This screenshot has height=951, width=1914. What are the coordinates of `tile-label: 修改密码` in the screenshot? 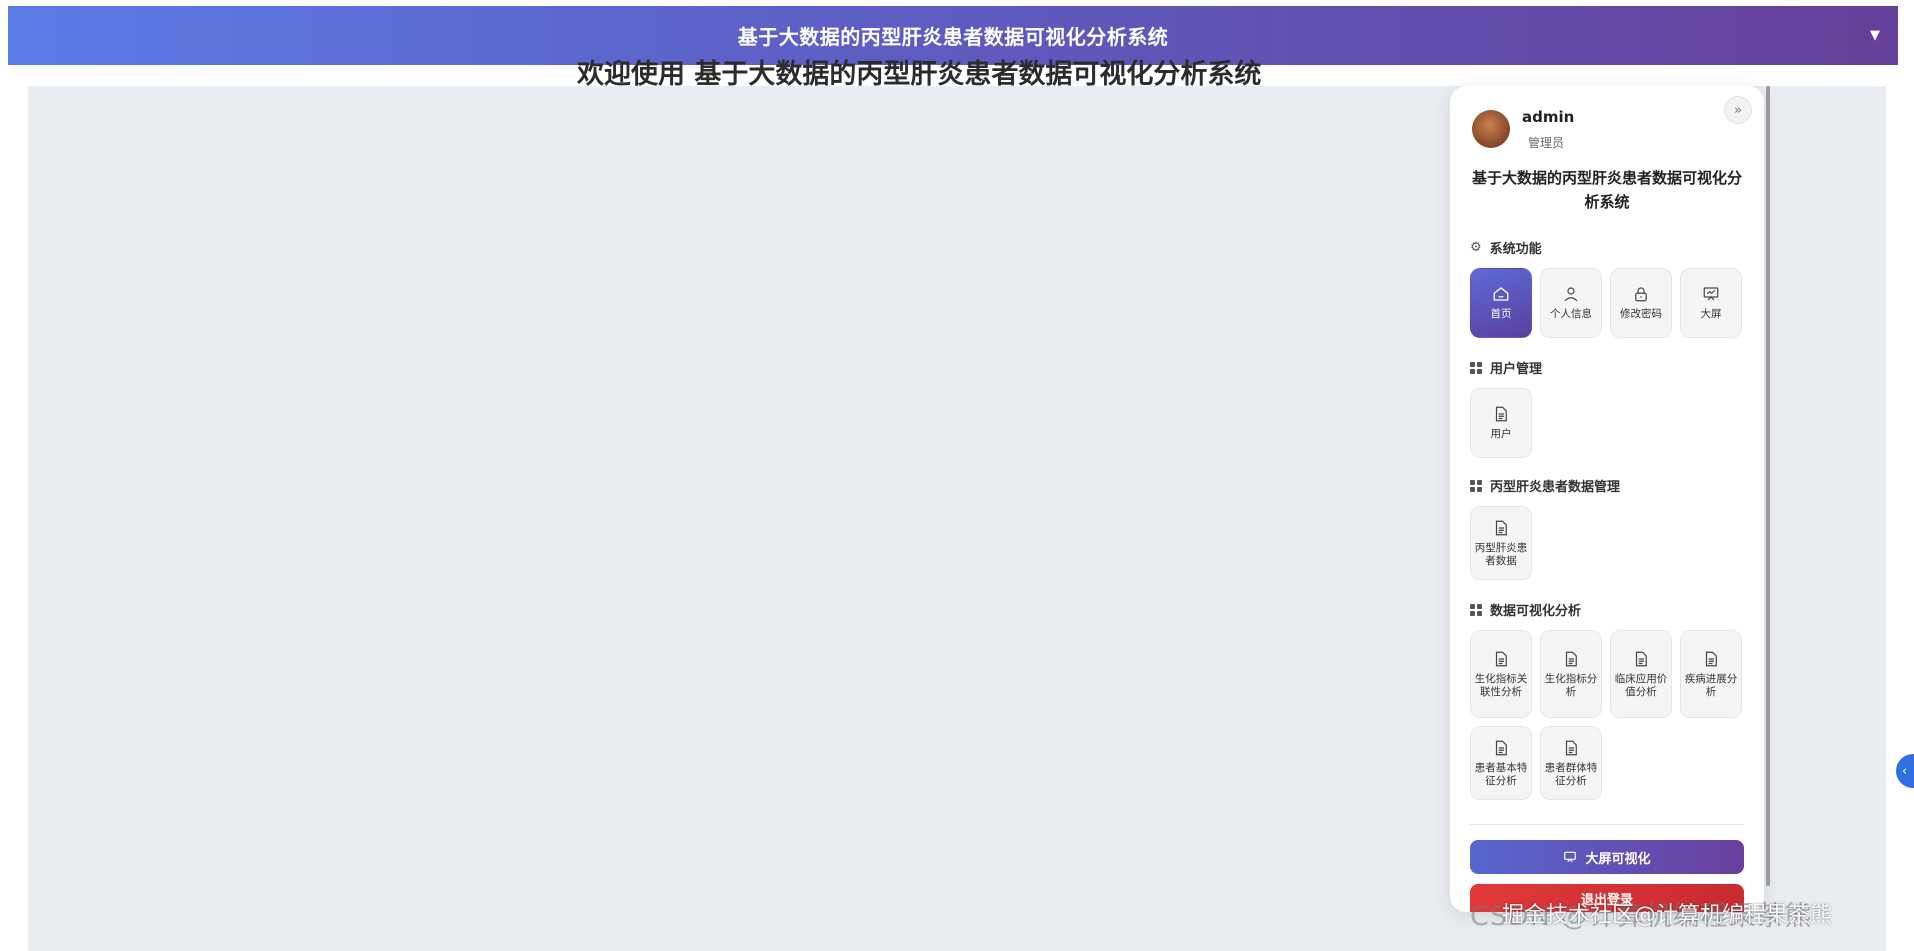 It's located at (1641, 314).